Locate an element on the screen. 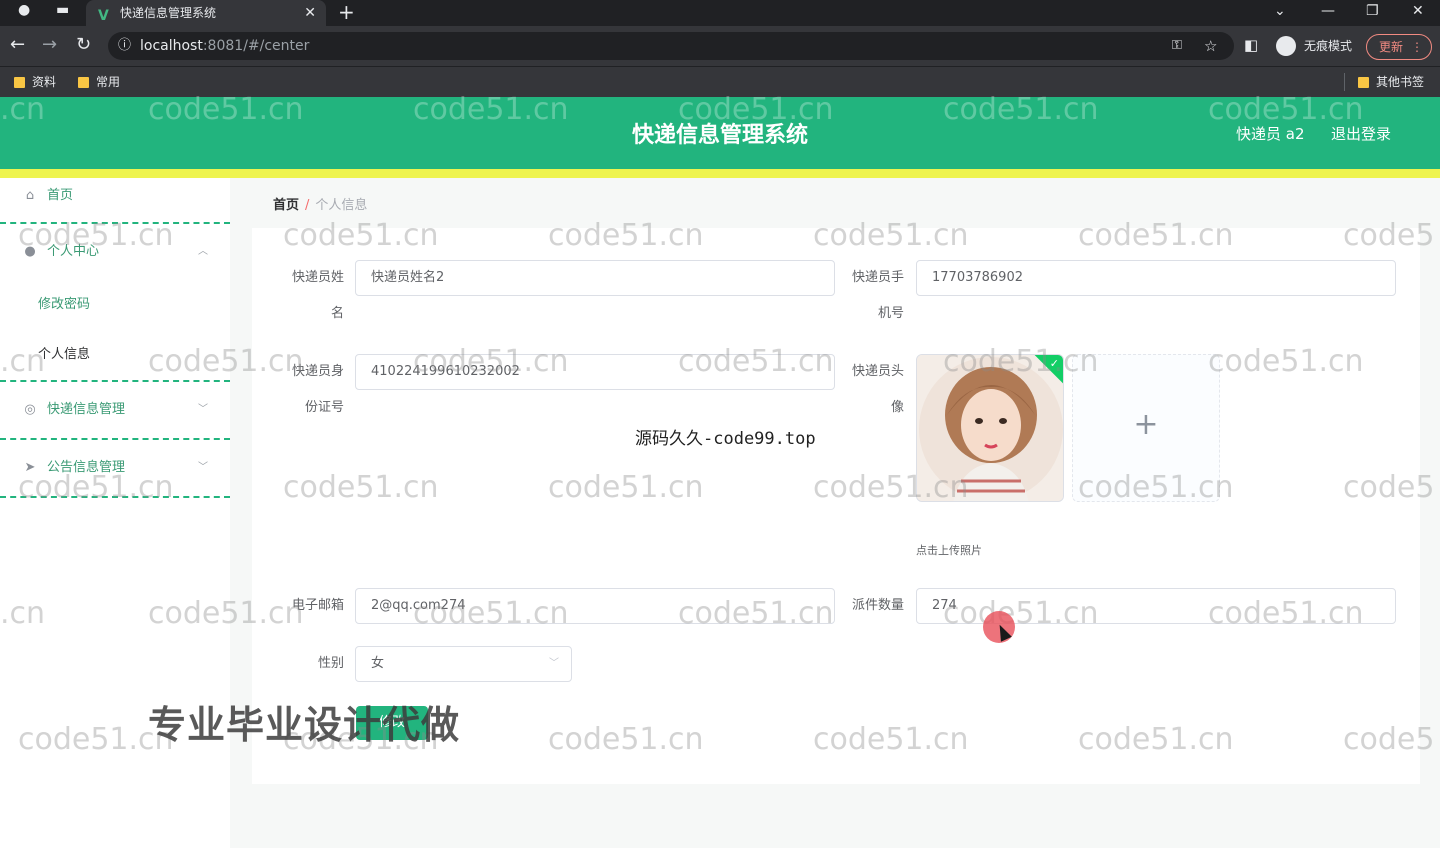 The height and width of the screenshot is (848, 1440). compass-icon: ◎ is located at coordinates (30, 409).